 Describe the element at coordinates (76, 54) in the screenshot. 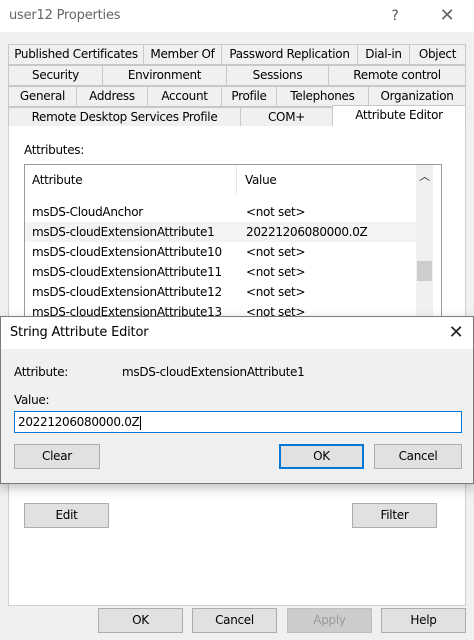

I see `tab-published-certificates: Published Certificates` at that location.